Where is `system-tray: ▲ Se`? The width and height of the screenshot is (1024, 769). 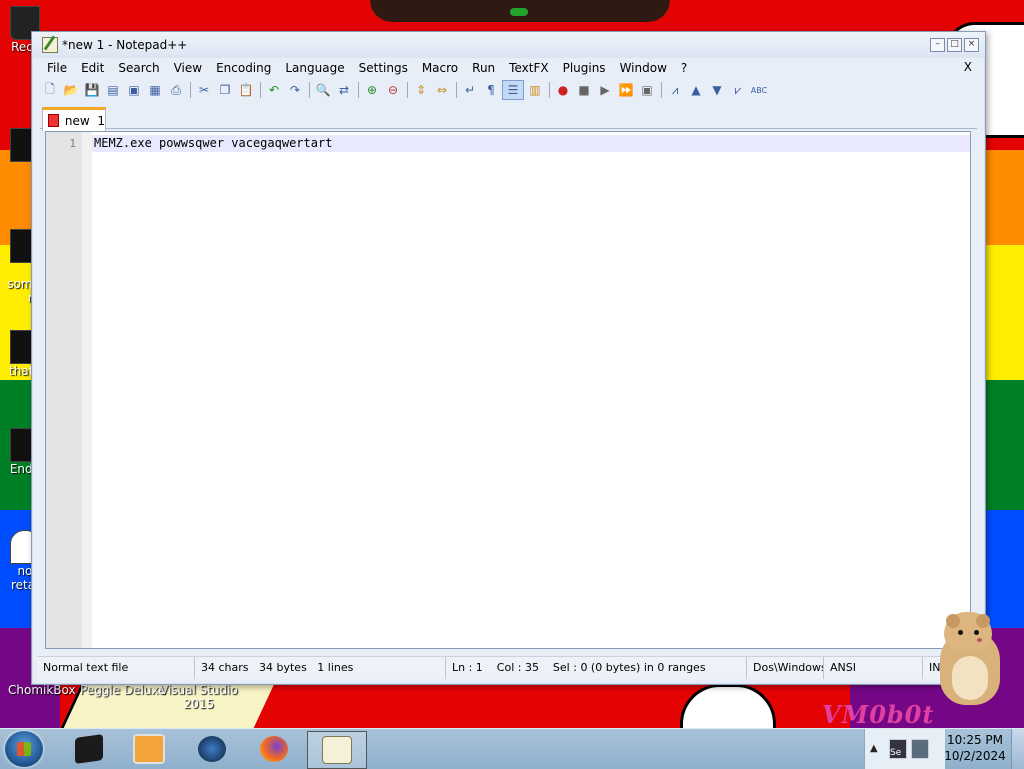 system-tray: ▲ Se is located at coordinates (904, 749).